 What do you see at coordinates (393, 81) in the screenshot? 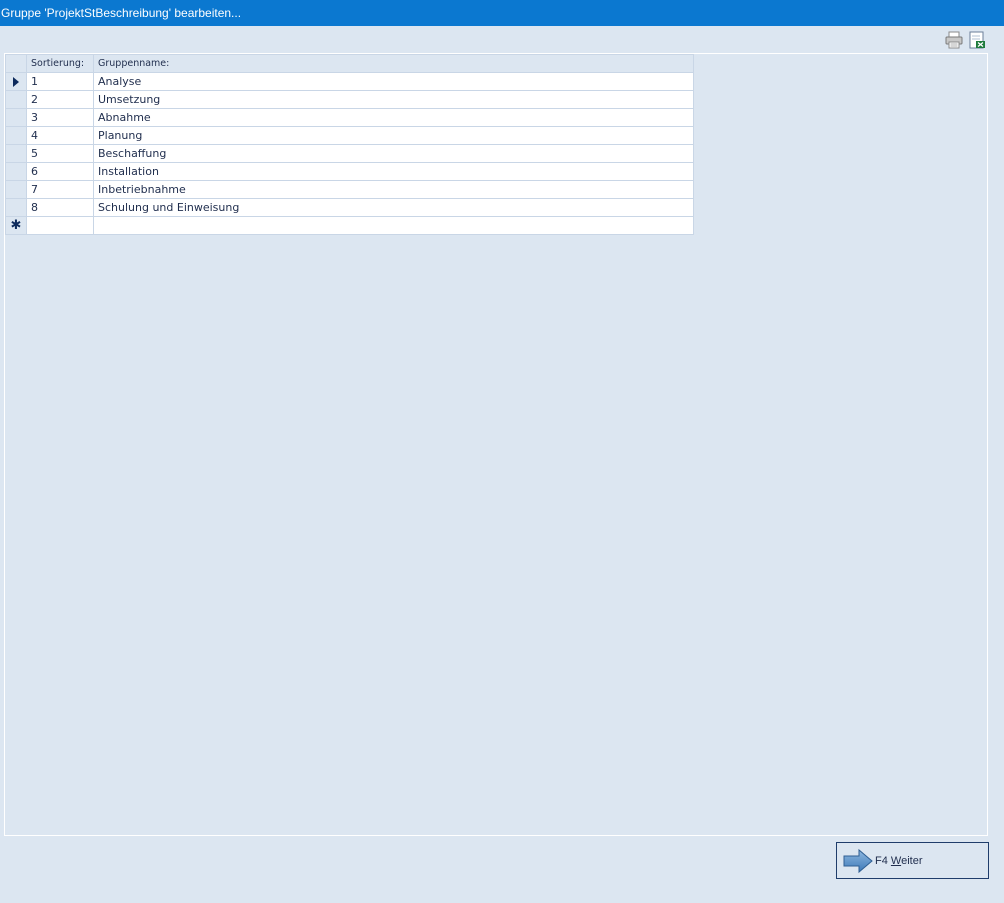
I see `cell-gruppenname: Analyse` at bounding box center [393, 81].